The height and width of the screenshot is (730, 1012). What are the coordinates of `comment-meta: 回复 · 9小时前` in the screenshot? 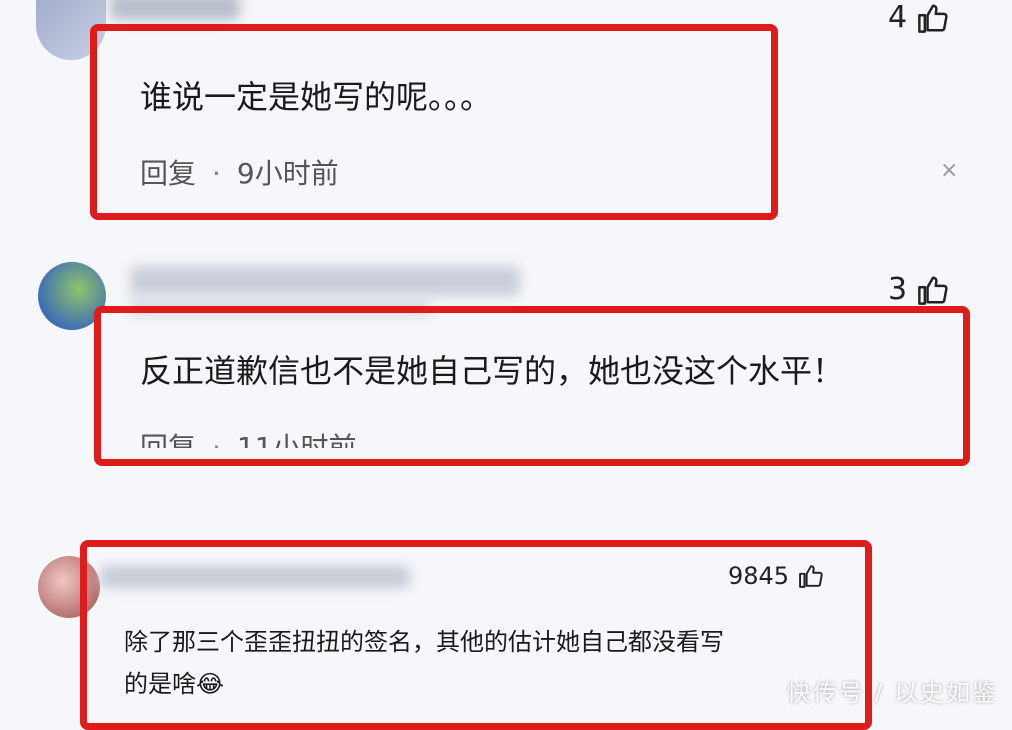 It's located at (239, 172).